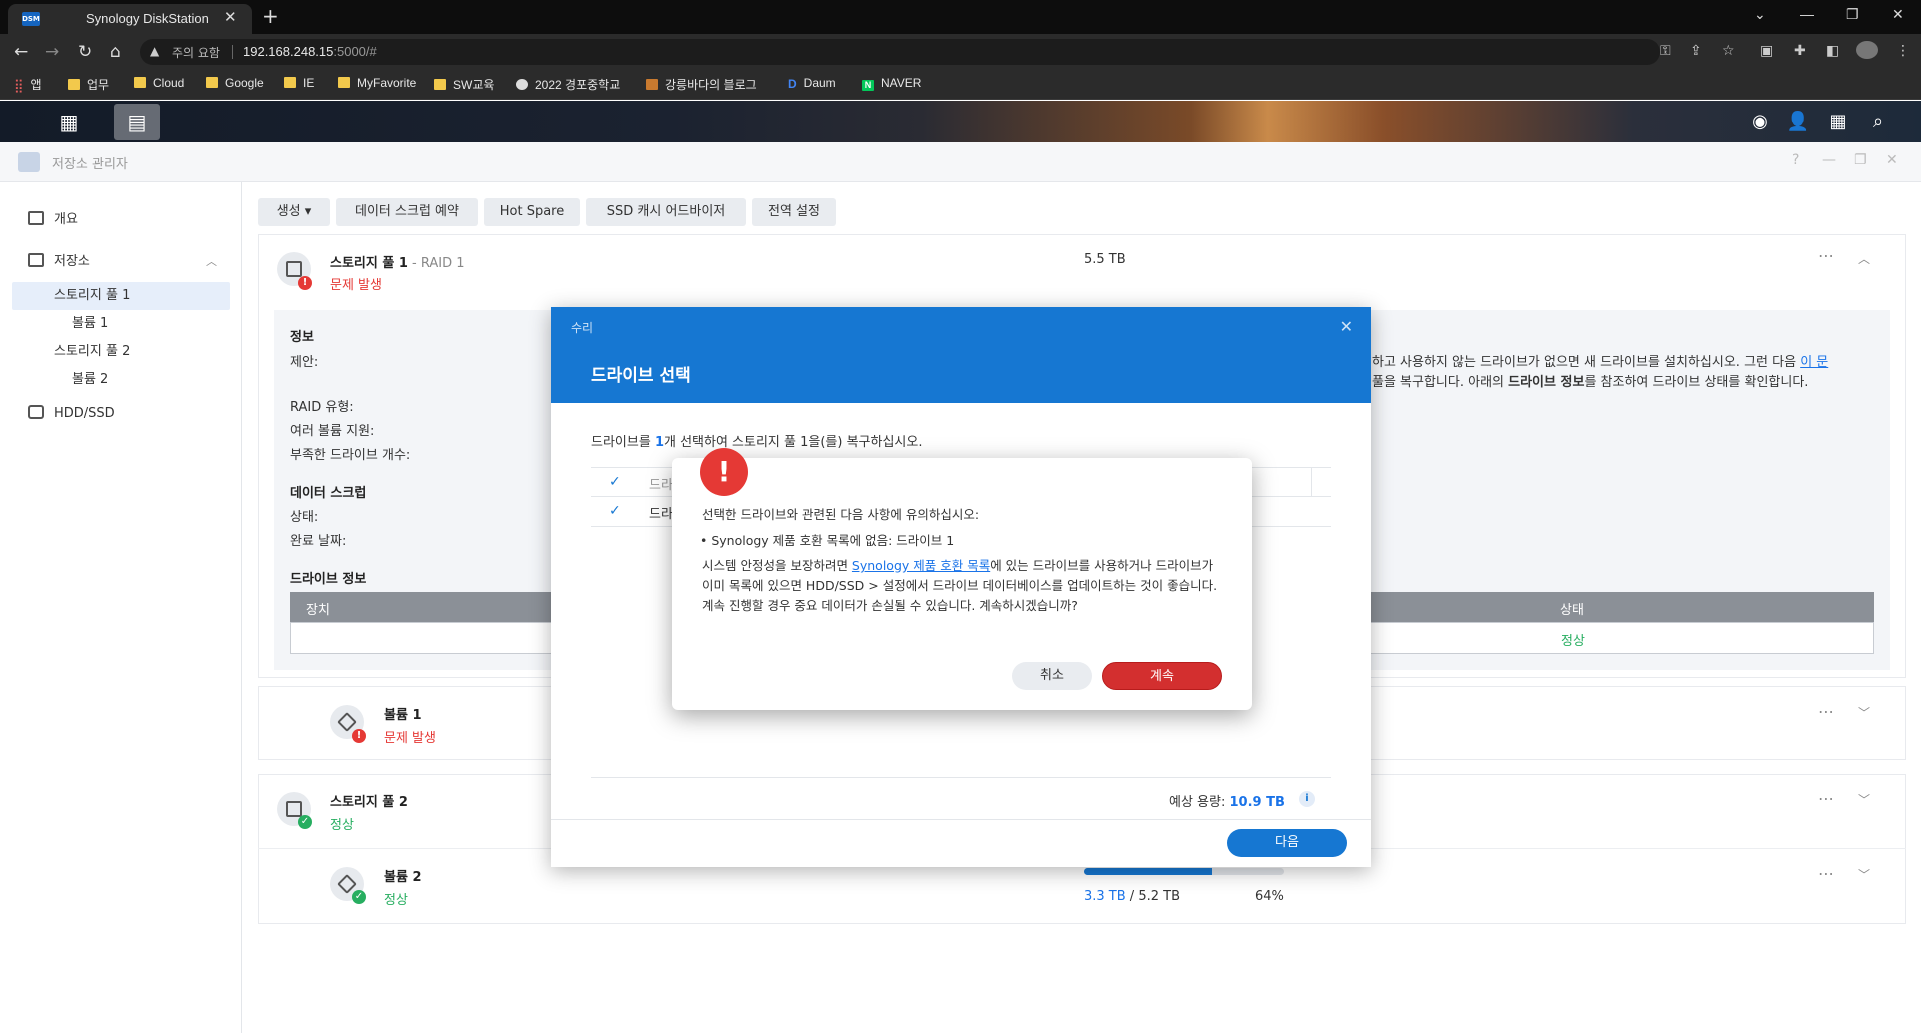  What do you see at coordinates (1867, 50) in the screenshot?
I see `profile-avatar` at bounding box center [1867, 50].